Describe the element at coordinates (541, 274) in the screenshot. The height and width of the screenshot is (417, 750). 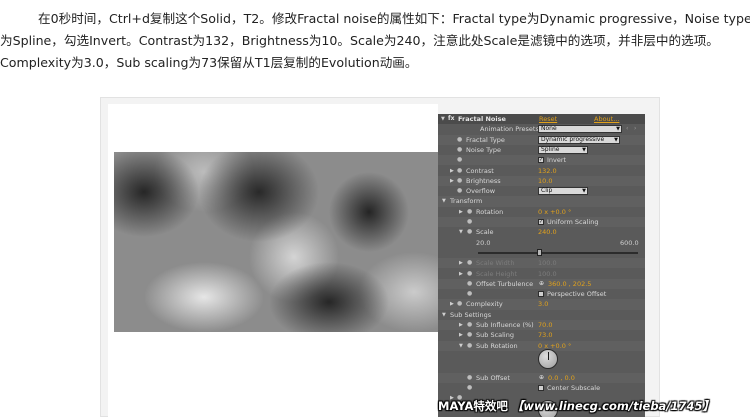
I see `scale-height-row: ▶ ● Scale Height 100.0` at that location.